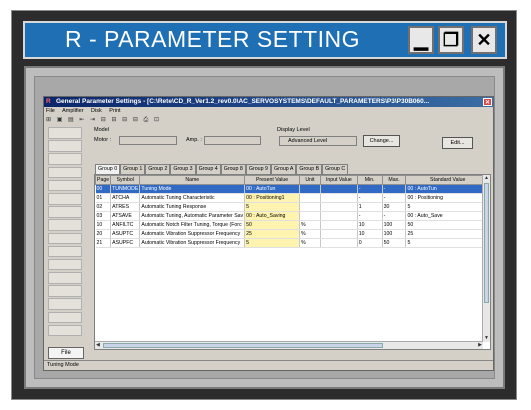  What do you see at coordinates (272, 225) in the screenshot?
I see `cell-present-value: 50` at bounding box center [272, 225].